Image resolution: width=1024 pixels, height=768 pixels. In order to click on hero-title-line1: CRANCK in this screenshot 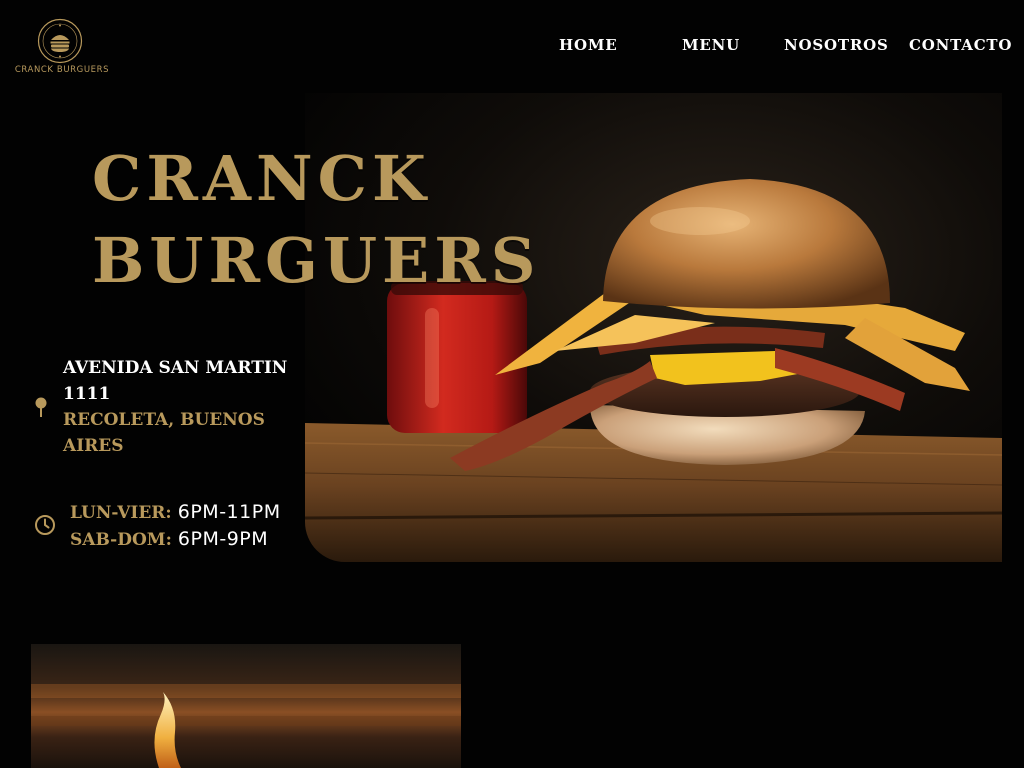, I will do `click(261, 178)`.